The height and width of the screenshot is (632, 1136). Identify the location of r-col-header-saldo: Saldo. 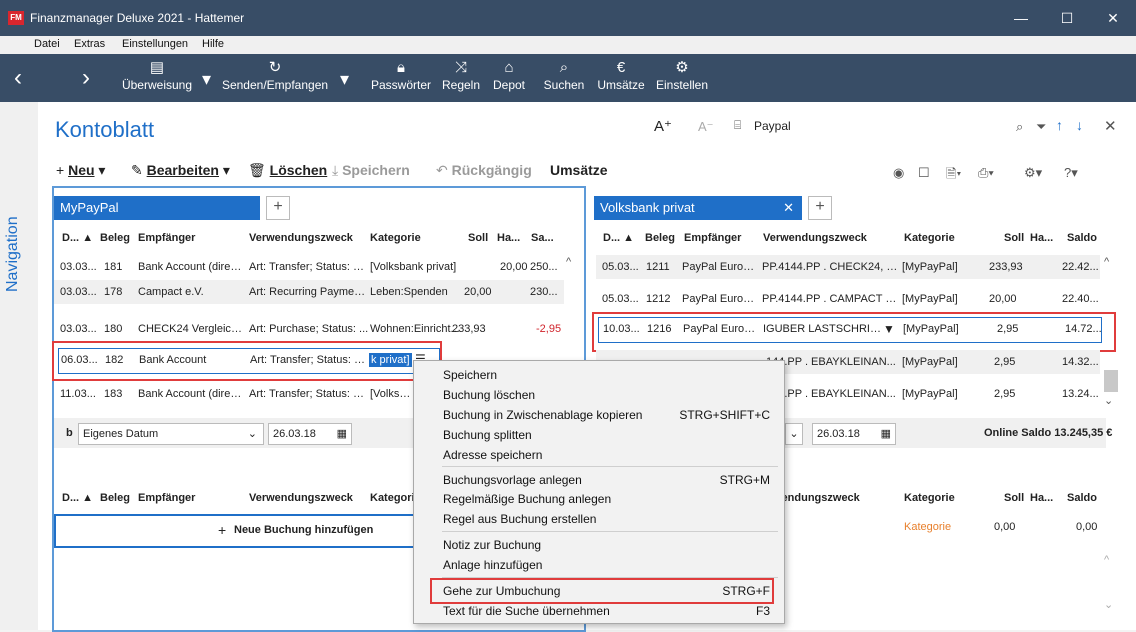
(1082, 238).